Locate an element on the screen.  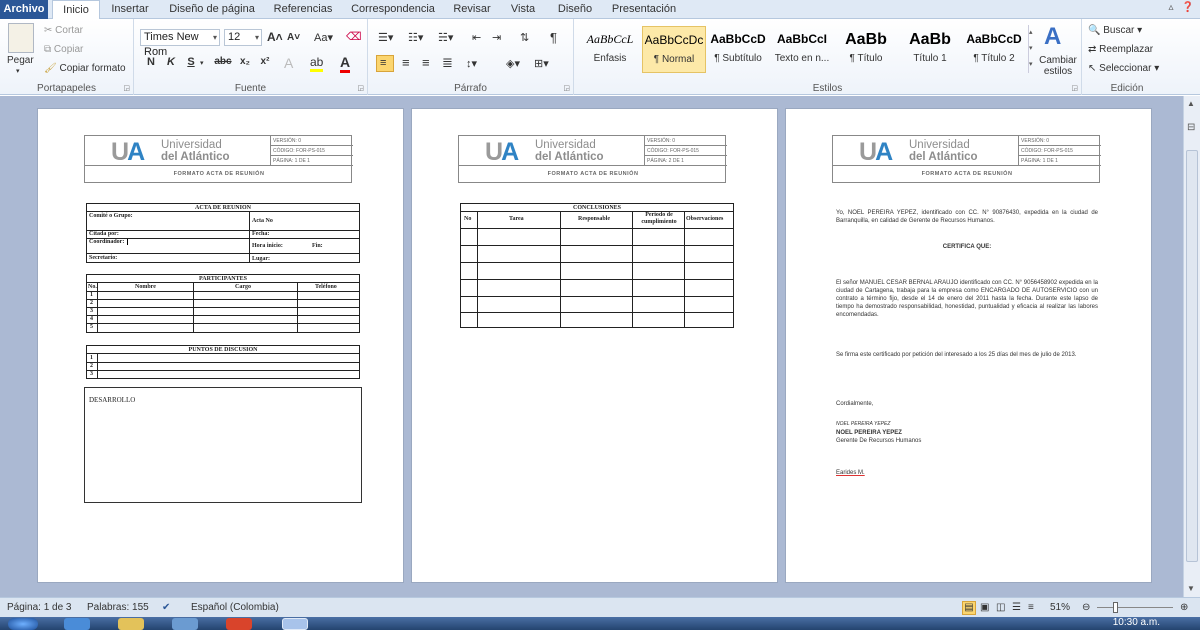
vertical-scrollbar: ▲ ⊟ ▼ is located at coordinates (1191, 346).